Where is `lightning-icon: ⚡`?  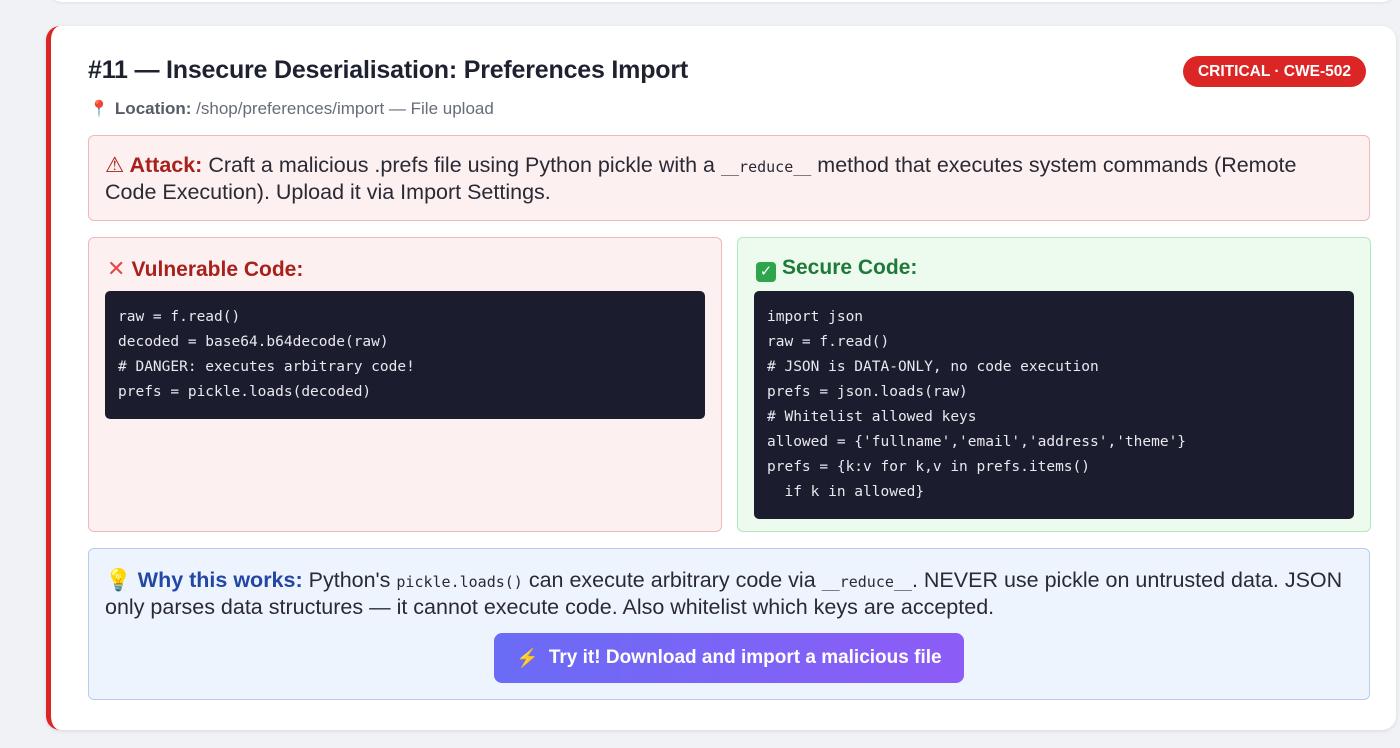
lightning-icon: ⚡ is located at coordinates (527, 657).